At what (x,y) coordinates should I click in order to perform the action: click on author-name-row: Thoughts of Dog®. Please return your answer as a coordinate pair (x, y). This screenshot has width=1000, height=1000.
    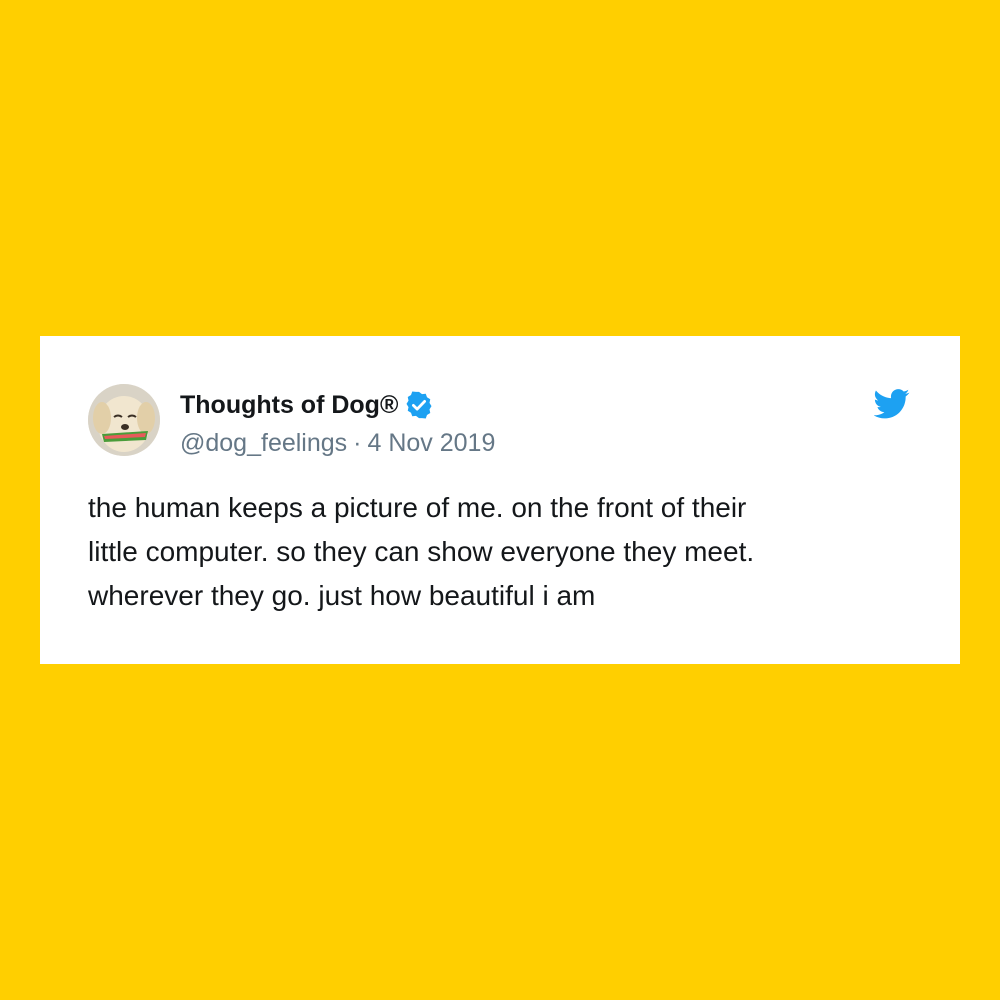
    Looking at the image, I should click on (307, 405).